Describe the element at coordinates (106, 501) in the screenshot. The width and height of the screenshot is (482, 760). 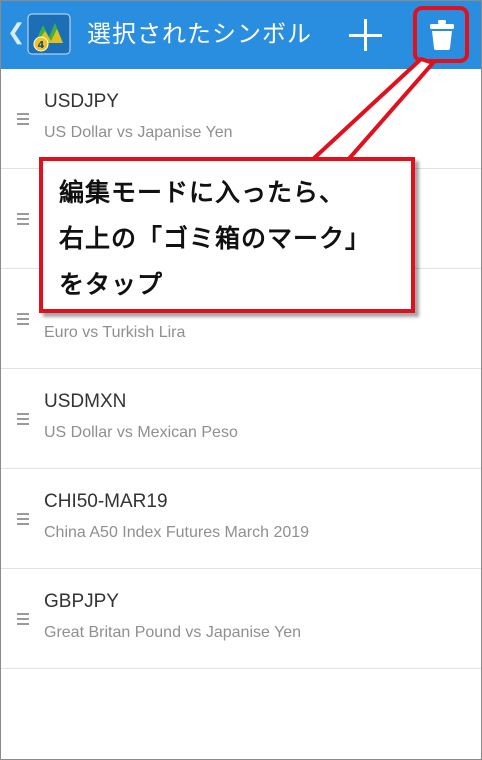
I see `symbol-name: CHI50-MAR19` at that location.